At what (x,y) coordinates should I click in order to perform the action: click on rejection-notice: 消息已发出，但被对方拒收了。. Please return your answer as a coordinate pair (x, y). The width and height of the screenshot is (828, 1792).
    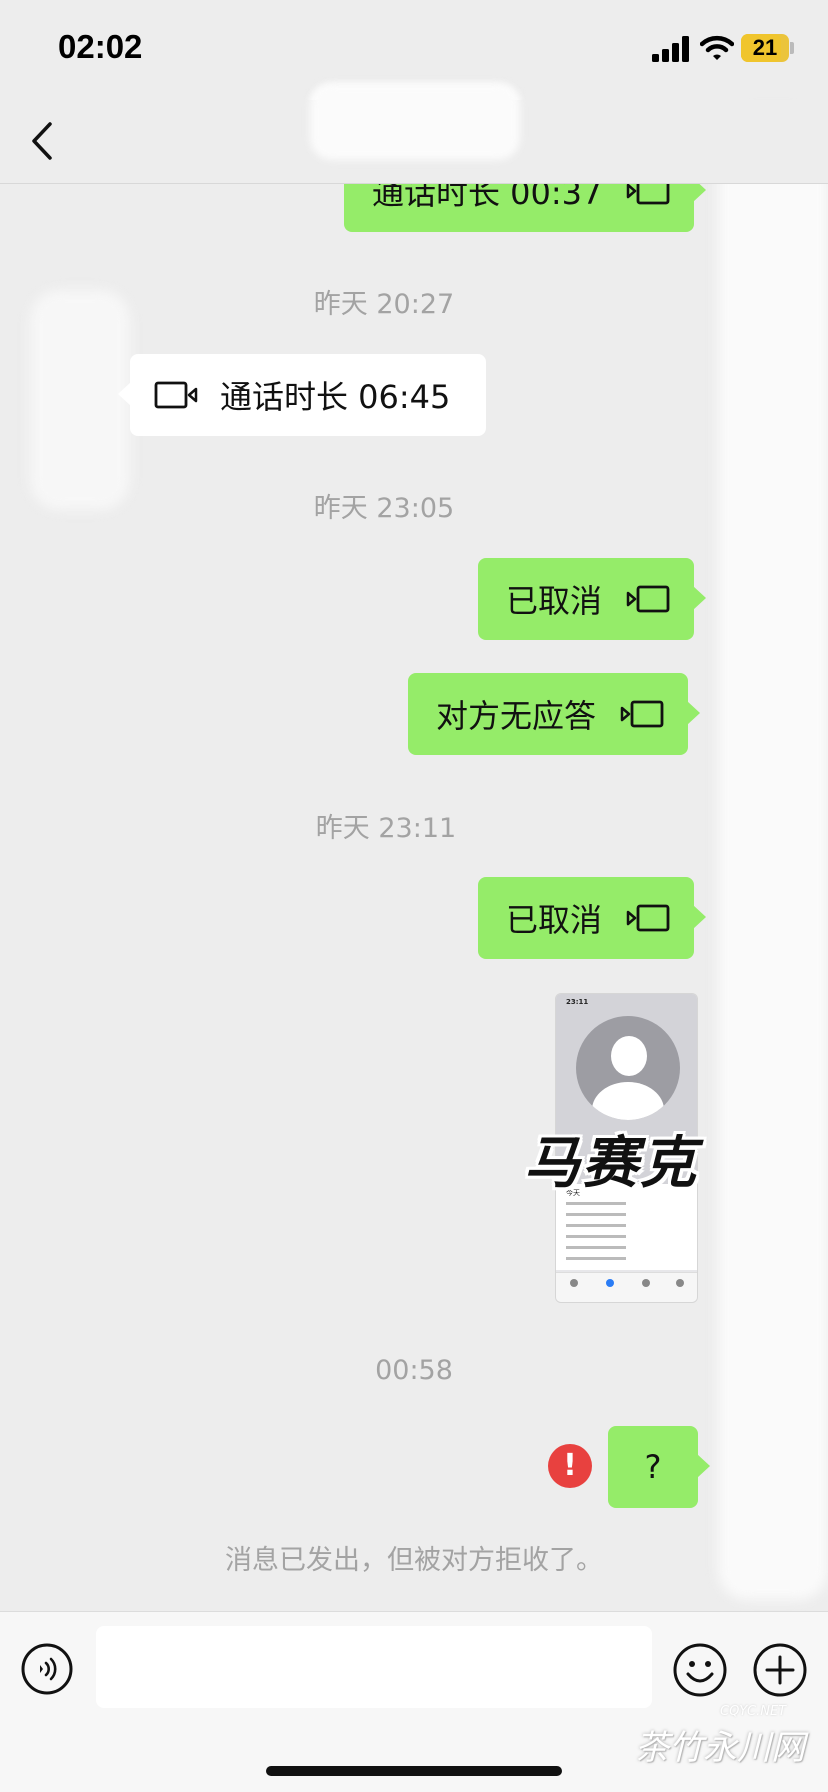
    Looking at the image, I should click on (414, 1560).